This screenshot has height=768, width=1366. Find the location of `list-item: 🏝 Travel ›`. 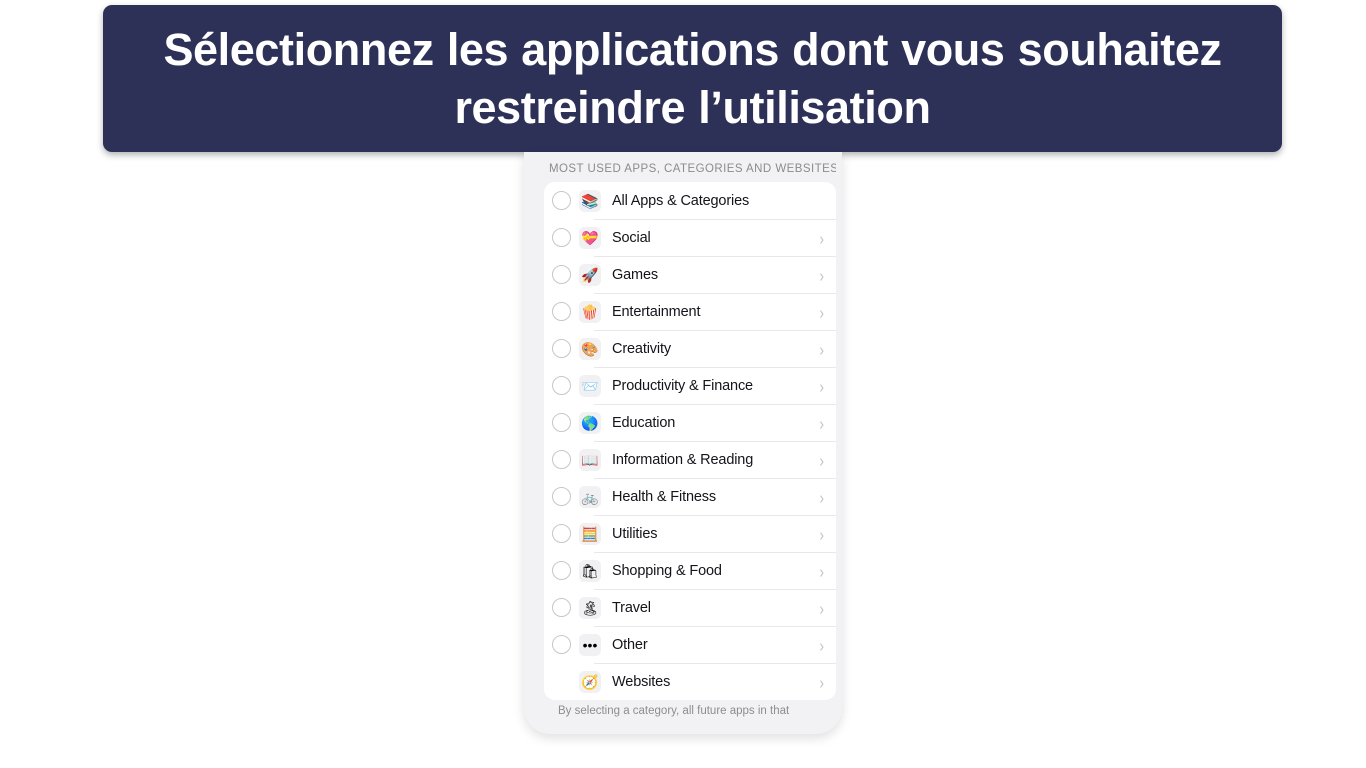

list-item: 🏝 Travel › is located at coordinates (690, 607).